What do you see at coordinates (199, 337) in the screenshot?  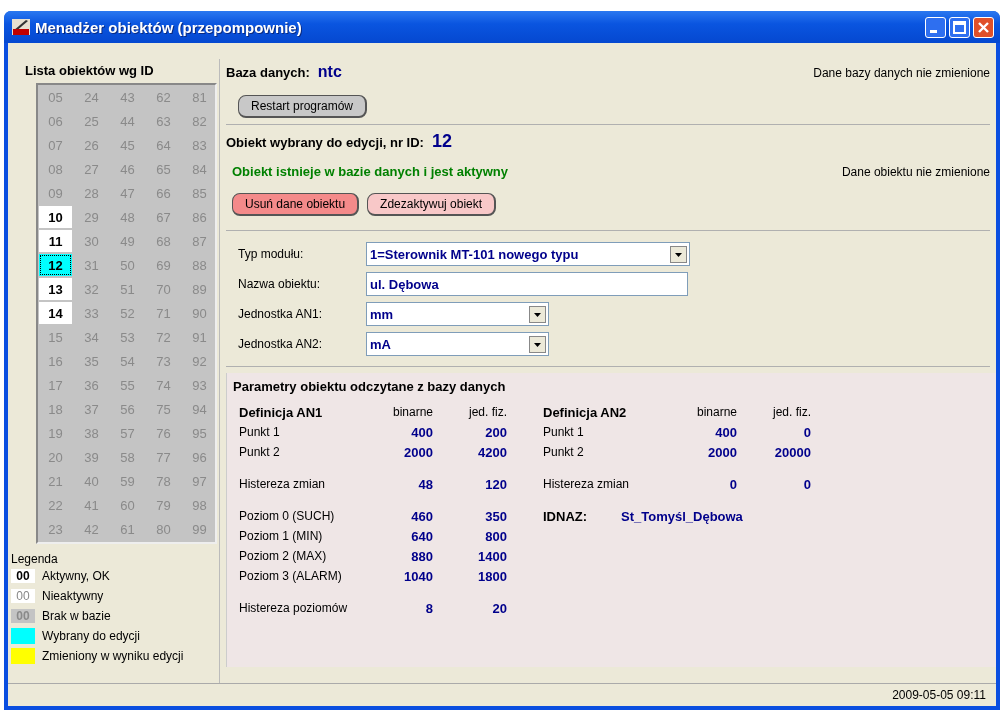 I see `object-id-cell: 91` at bounding box center [199, 337].